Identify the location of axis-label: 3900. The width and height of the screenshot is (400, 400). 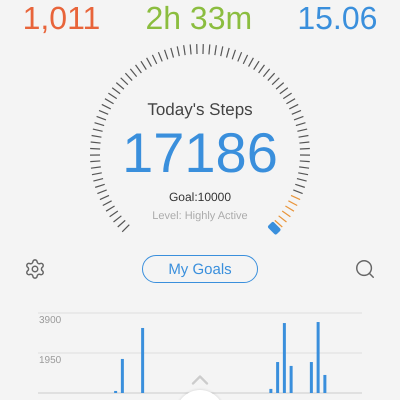
(50, 320).